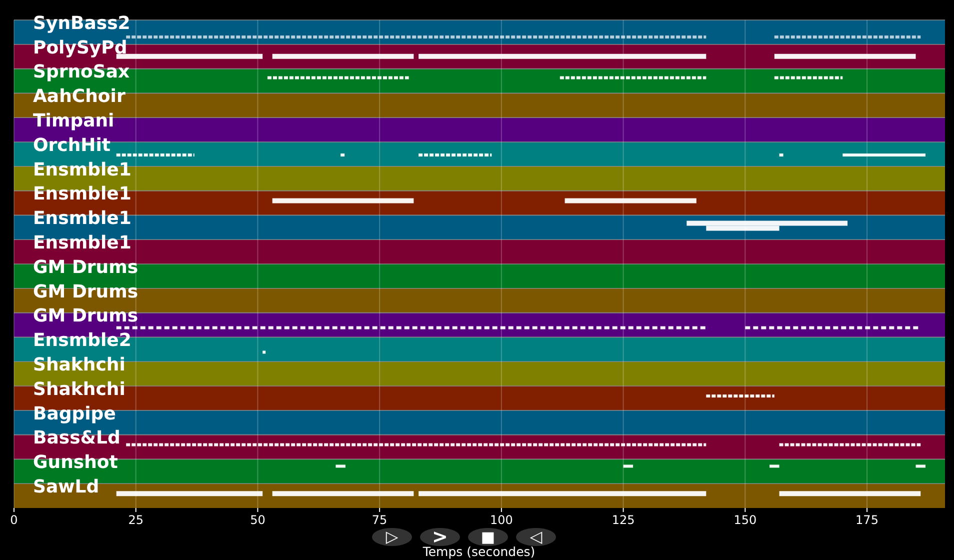 Image resolution: width=954 pixels, height=560 pixels. Describe the element at coordinates (380, 520) in the screenshot. I see `tick-label: 75` at that location.